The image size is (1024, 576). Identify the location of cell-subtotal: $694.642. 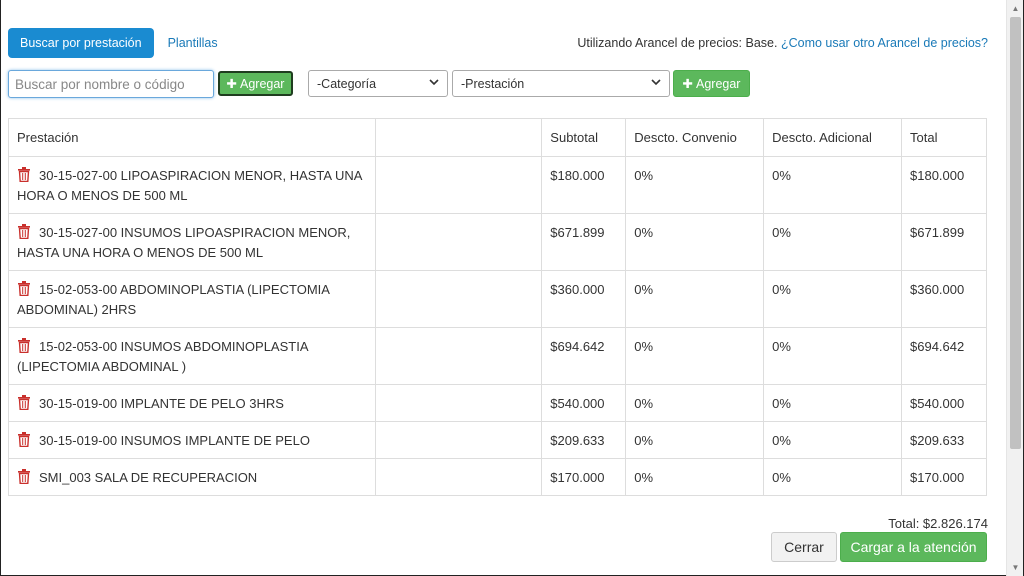
(584, 356).